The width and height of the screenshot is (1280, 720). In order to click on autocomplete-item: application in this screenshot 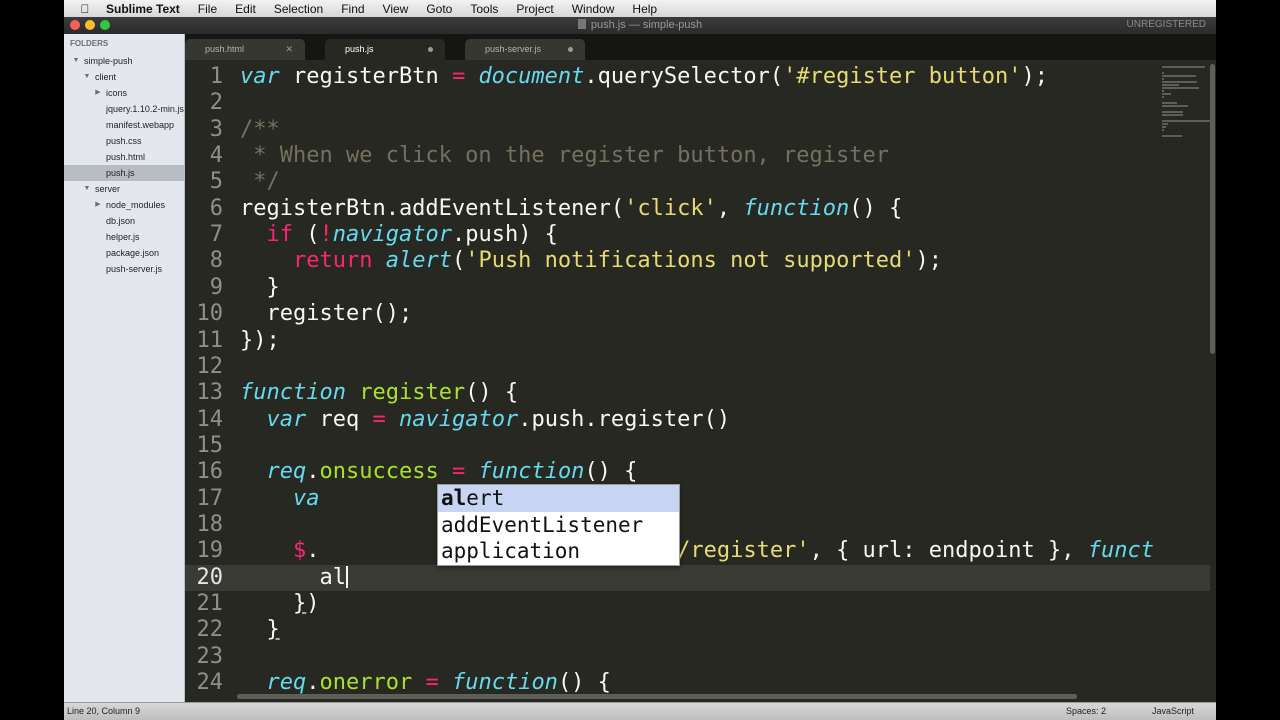, I will do `click(558, 551)`.